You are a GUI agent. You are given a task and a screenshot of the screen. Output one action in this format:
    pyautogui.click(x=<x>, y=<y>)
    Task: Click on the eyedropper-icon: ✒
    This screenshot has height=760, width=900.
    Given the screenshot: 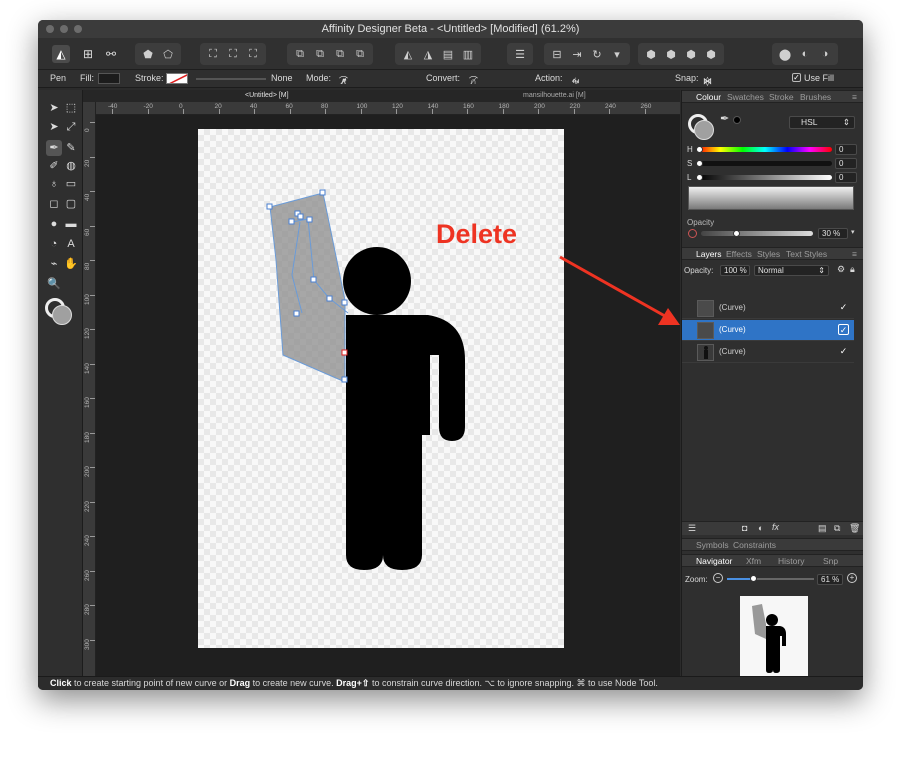 What is the action you would take?
    pyautogui.click(x=724, y=118)
    